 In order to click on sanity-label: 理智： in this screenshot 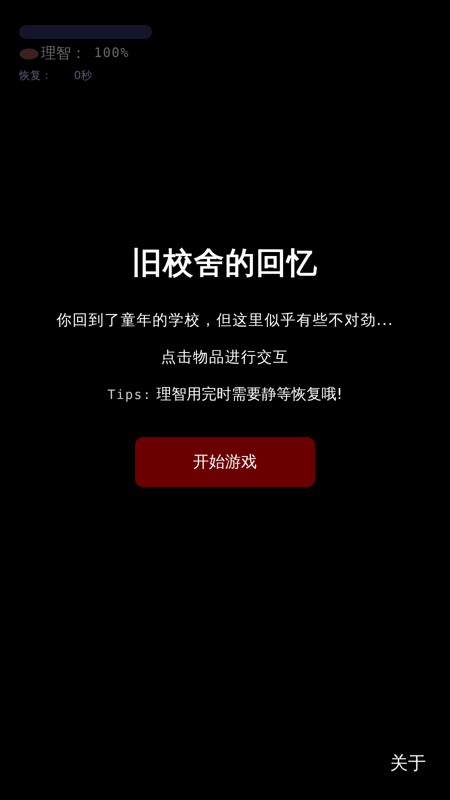, I will do `click(63, 53)`.